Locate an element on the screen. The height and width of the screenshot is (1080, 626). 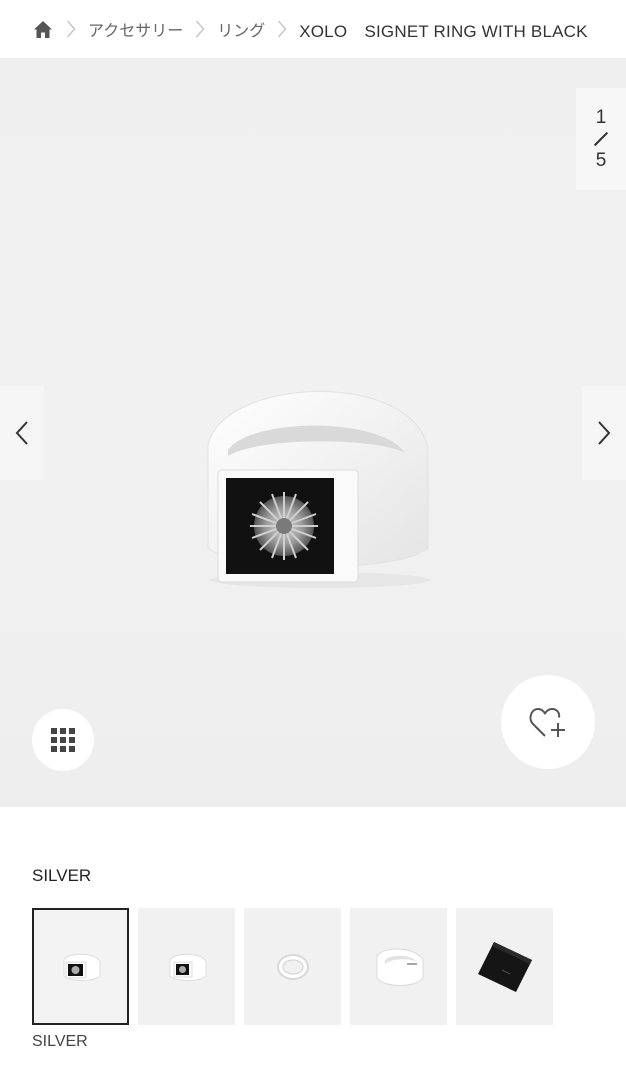
add-to-favorites-button is located at coordinates (548, 722).